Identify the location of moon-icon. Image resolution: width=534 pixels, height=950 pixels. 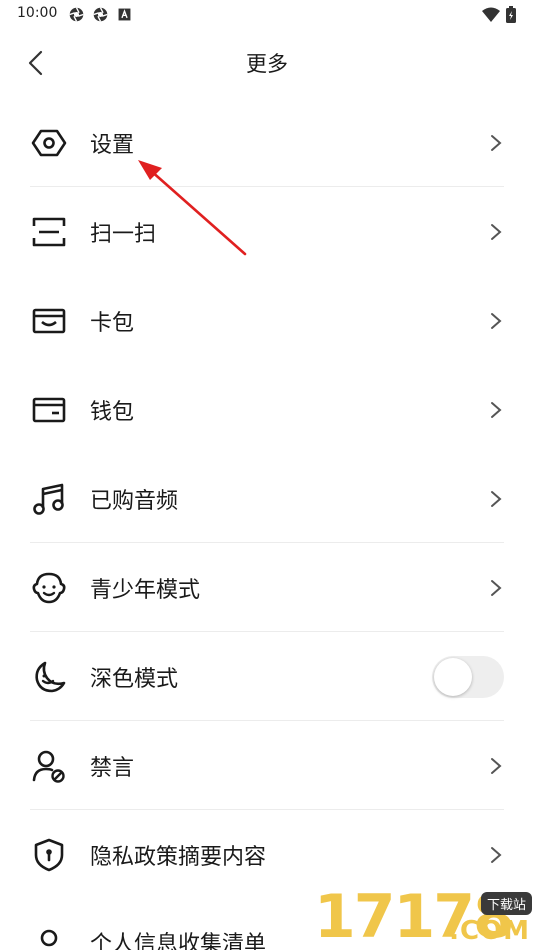
(49, 677).